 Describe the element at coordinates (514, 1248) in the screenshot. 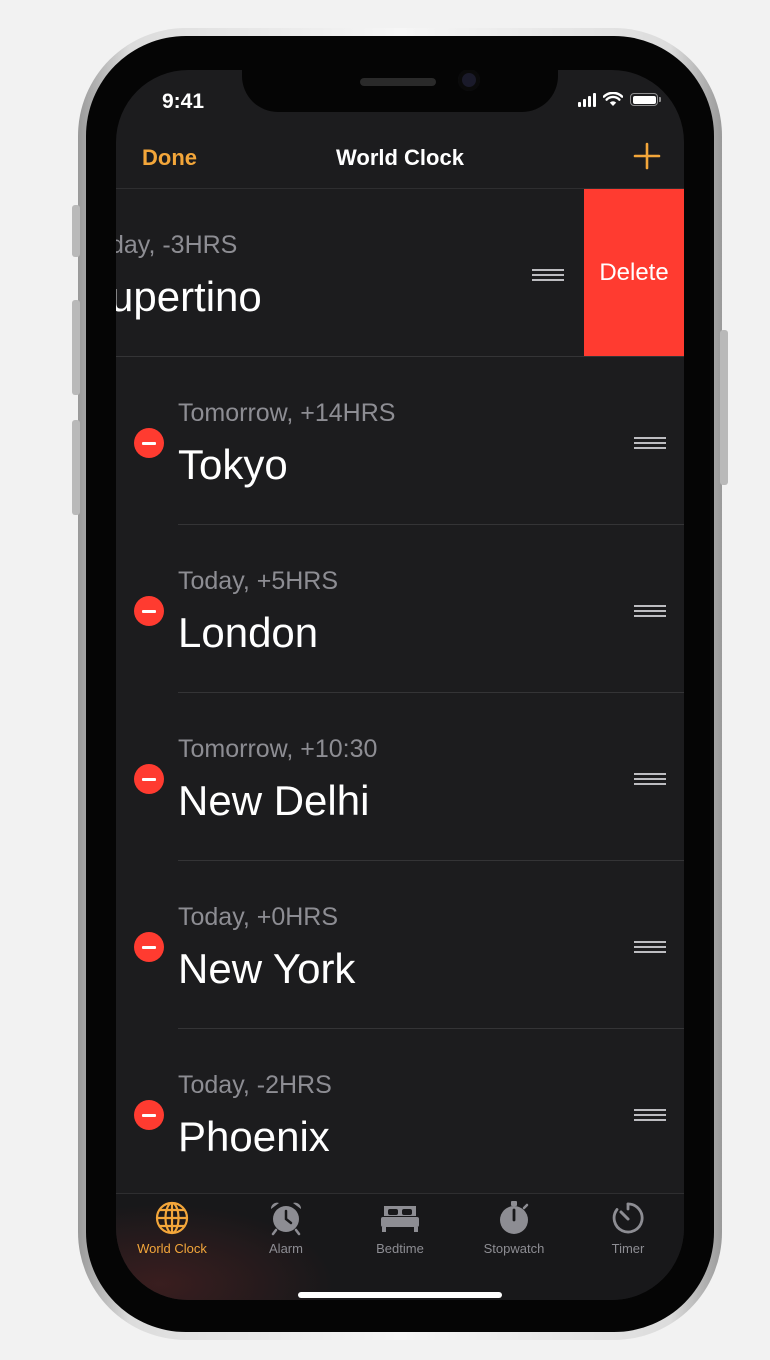

I see `tab-label: Stopwatch` at that location.